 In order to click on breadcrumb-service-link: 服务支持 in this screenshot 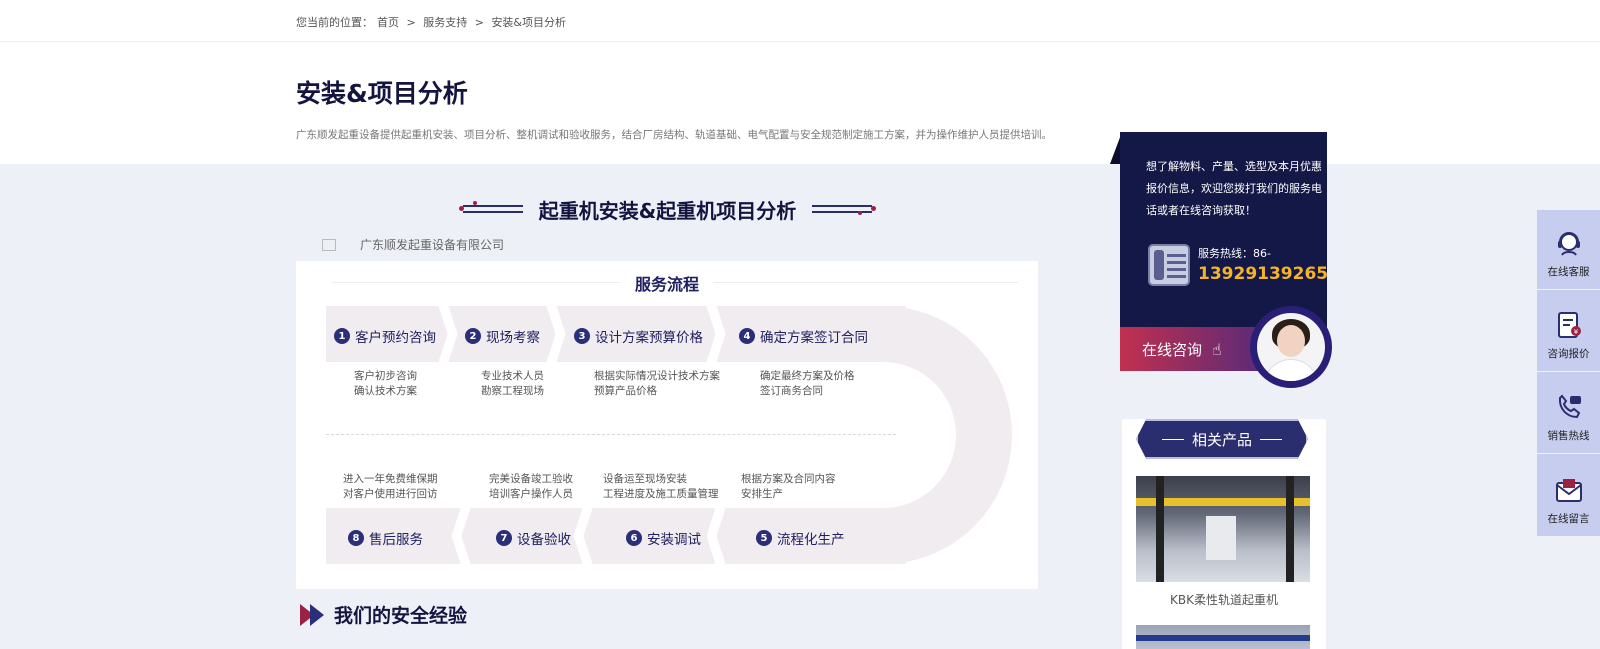, I will do `click(445, 22)`.